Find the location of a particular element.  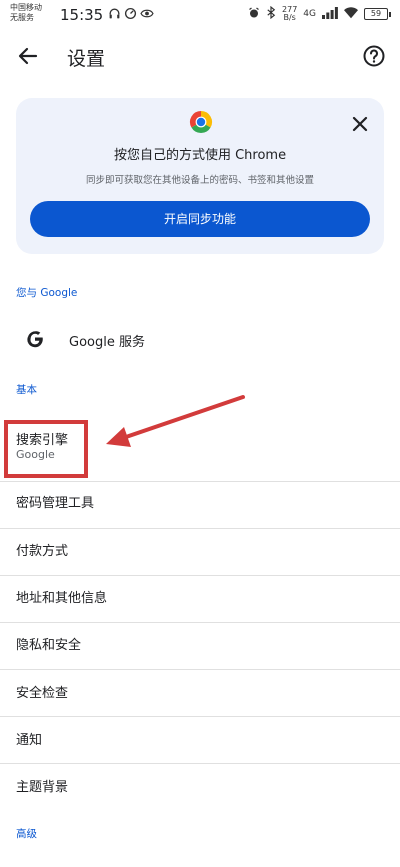

carrier-info: 中国移动 无服务 is located at coordinates (33, 13).